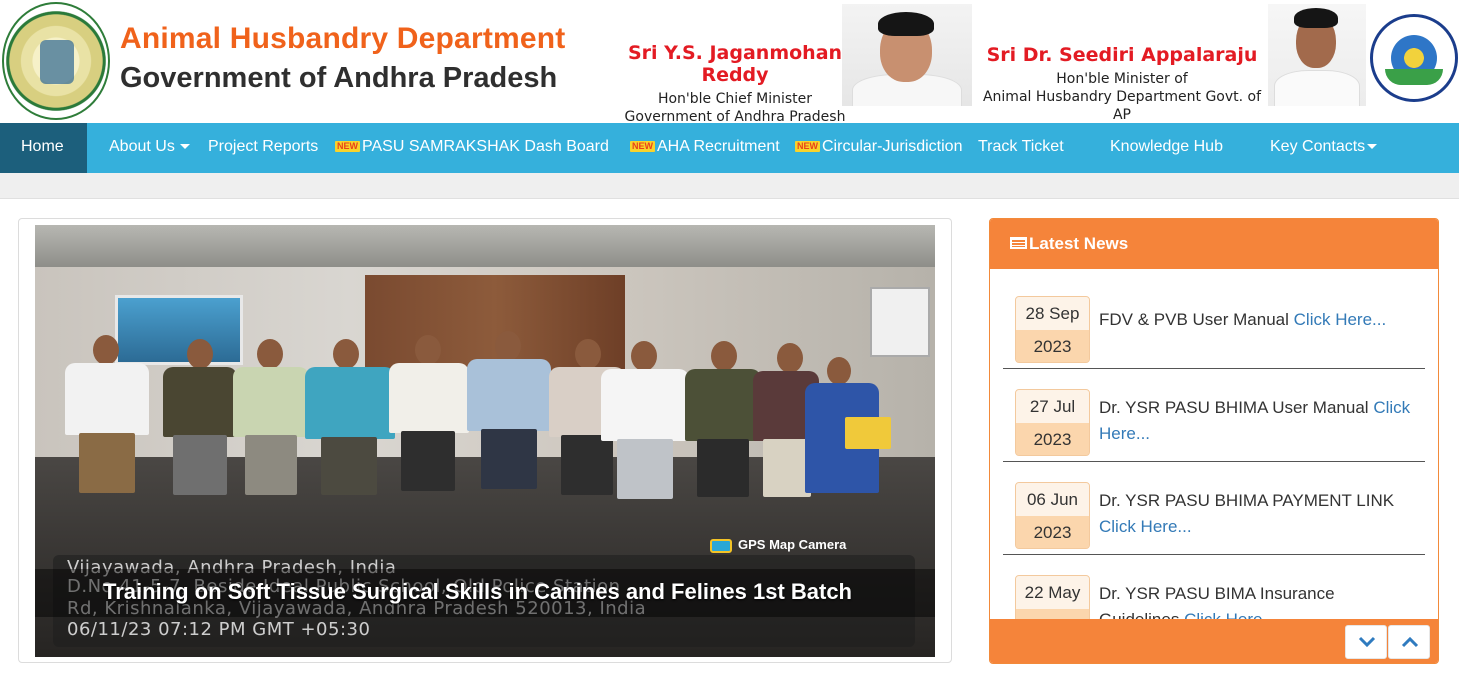 Image resolution: width=1459 pixels, height=673 pixels. What do you see at coordinates (1018, 242) in the screenshot?
I see `newspaper-icon` at bounding box center [1018, 242].